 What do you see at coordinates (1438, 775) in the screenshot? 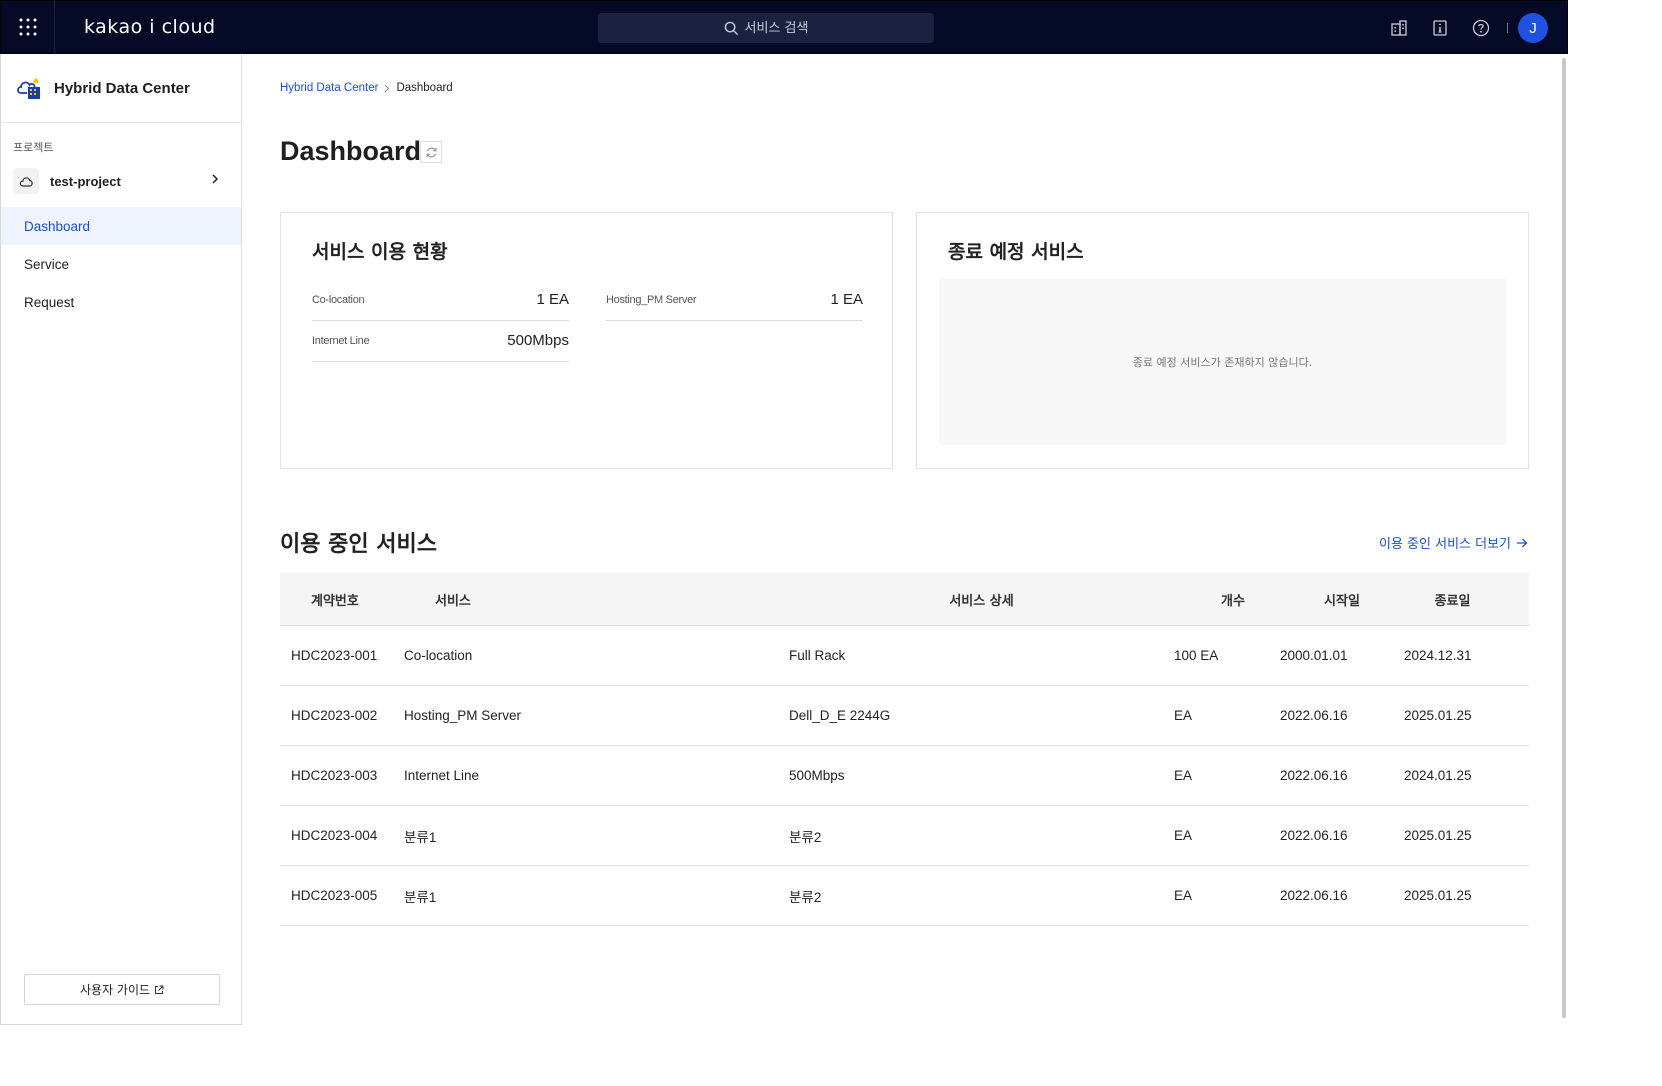
I see `cell-end-date: 2024.01.25` at bounding box center [1438, 775].